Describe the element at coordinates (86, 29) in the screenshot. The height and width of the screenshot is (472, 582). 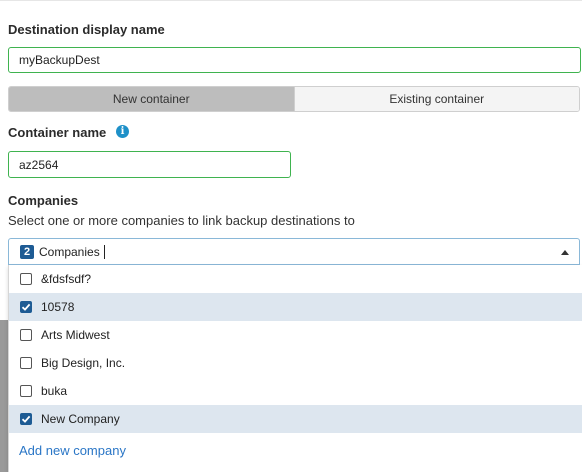
I see `destination-name-label: Destination display name` at that location.